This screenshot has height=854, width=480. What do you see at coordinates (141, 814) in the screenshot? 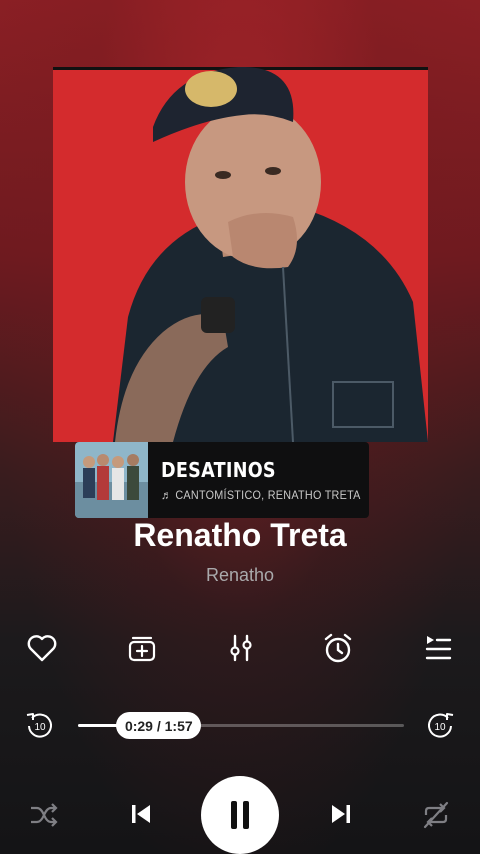
I see `skip-previous-icon` at bounding box center [141, 814].